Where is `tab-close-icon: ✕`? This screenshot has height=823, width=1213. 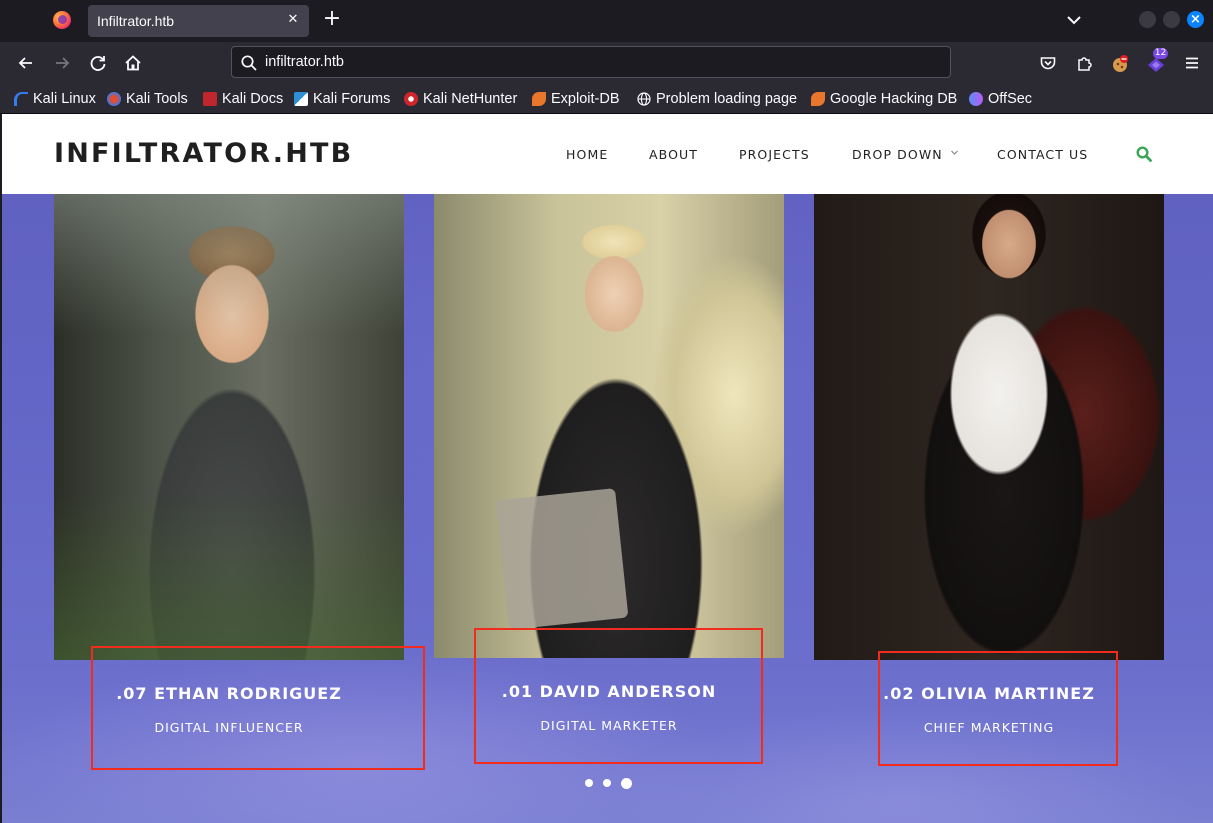 tab-close-icon: ✕ is located at coordinates (293, 20).